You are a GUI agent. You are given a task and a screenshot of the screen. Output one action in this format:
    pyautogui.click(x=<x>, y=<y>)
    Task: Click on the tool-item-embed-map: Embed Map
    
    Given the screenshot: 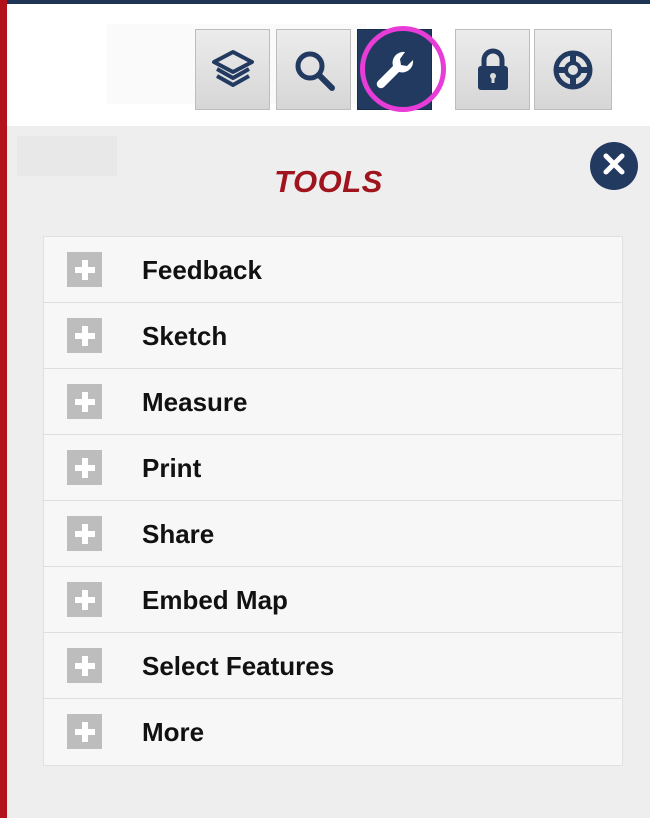 What is the action you would take?
    pyautogui.click(x=333, y=600)
    